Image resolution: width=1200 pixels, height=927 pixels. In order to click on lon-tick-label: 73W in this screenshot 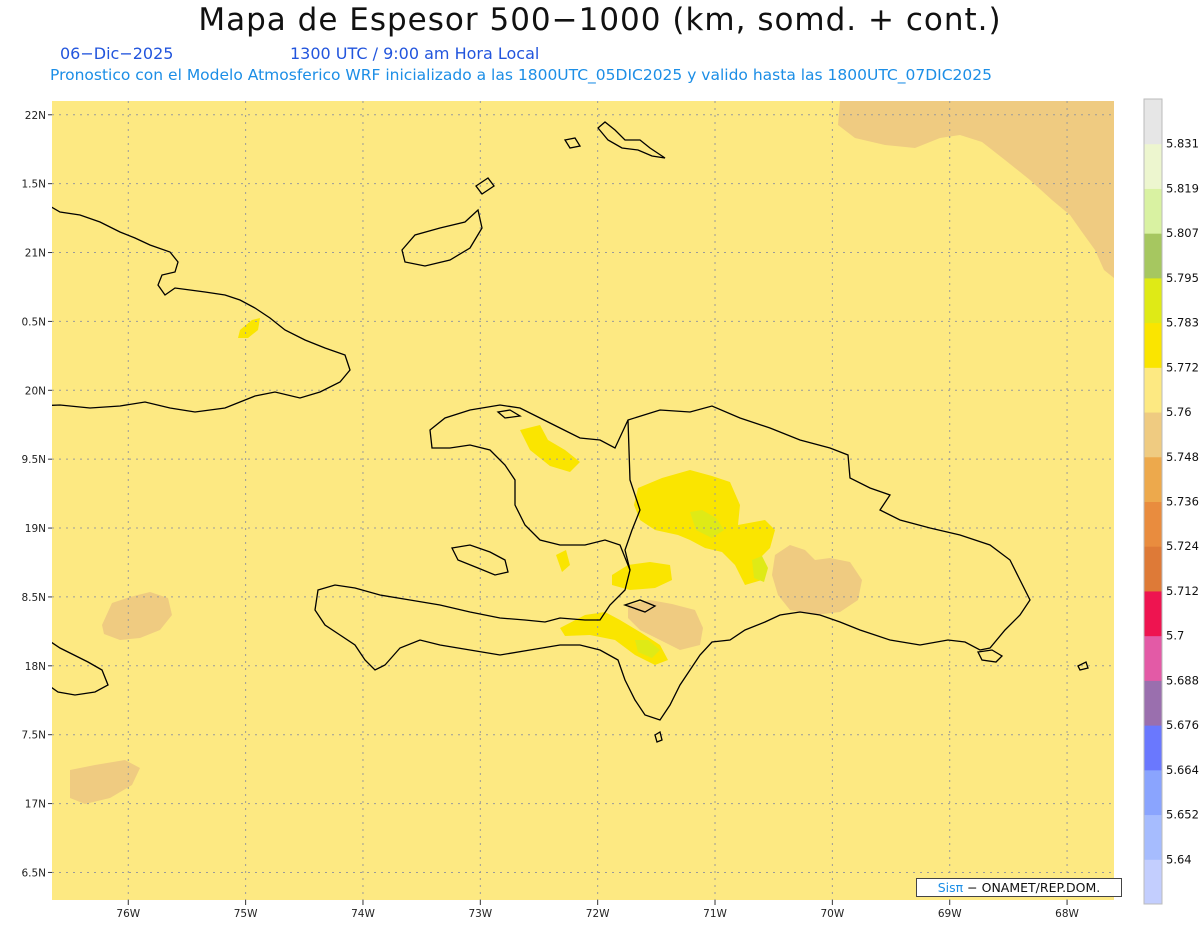, I will do `click(480, 914)`.